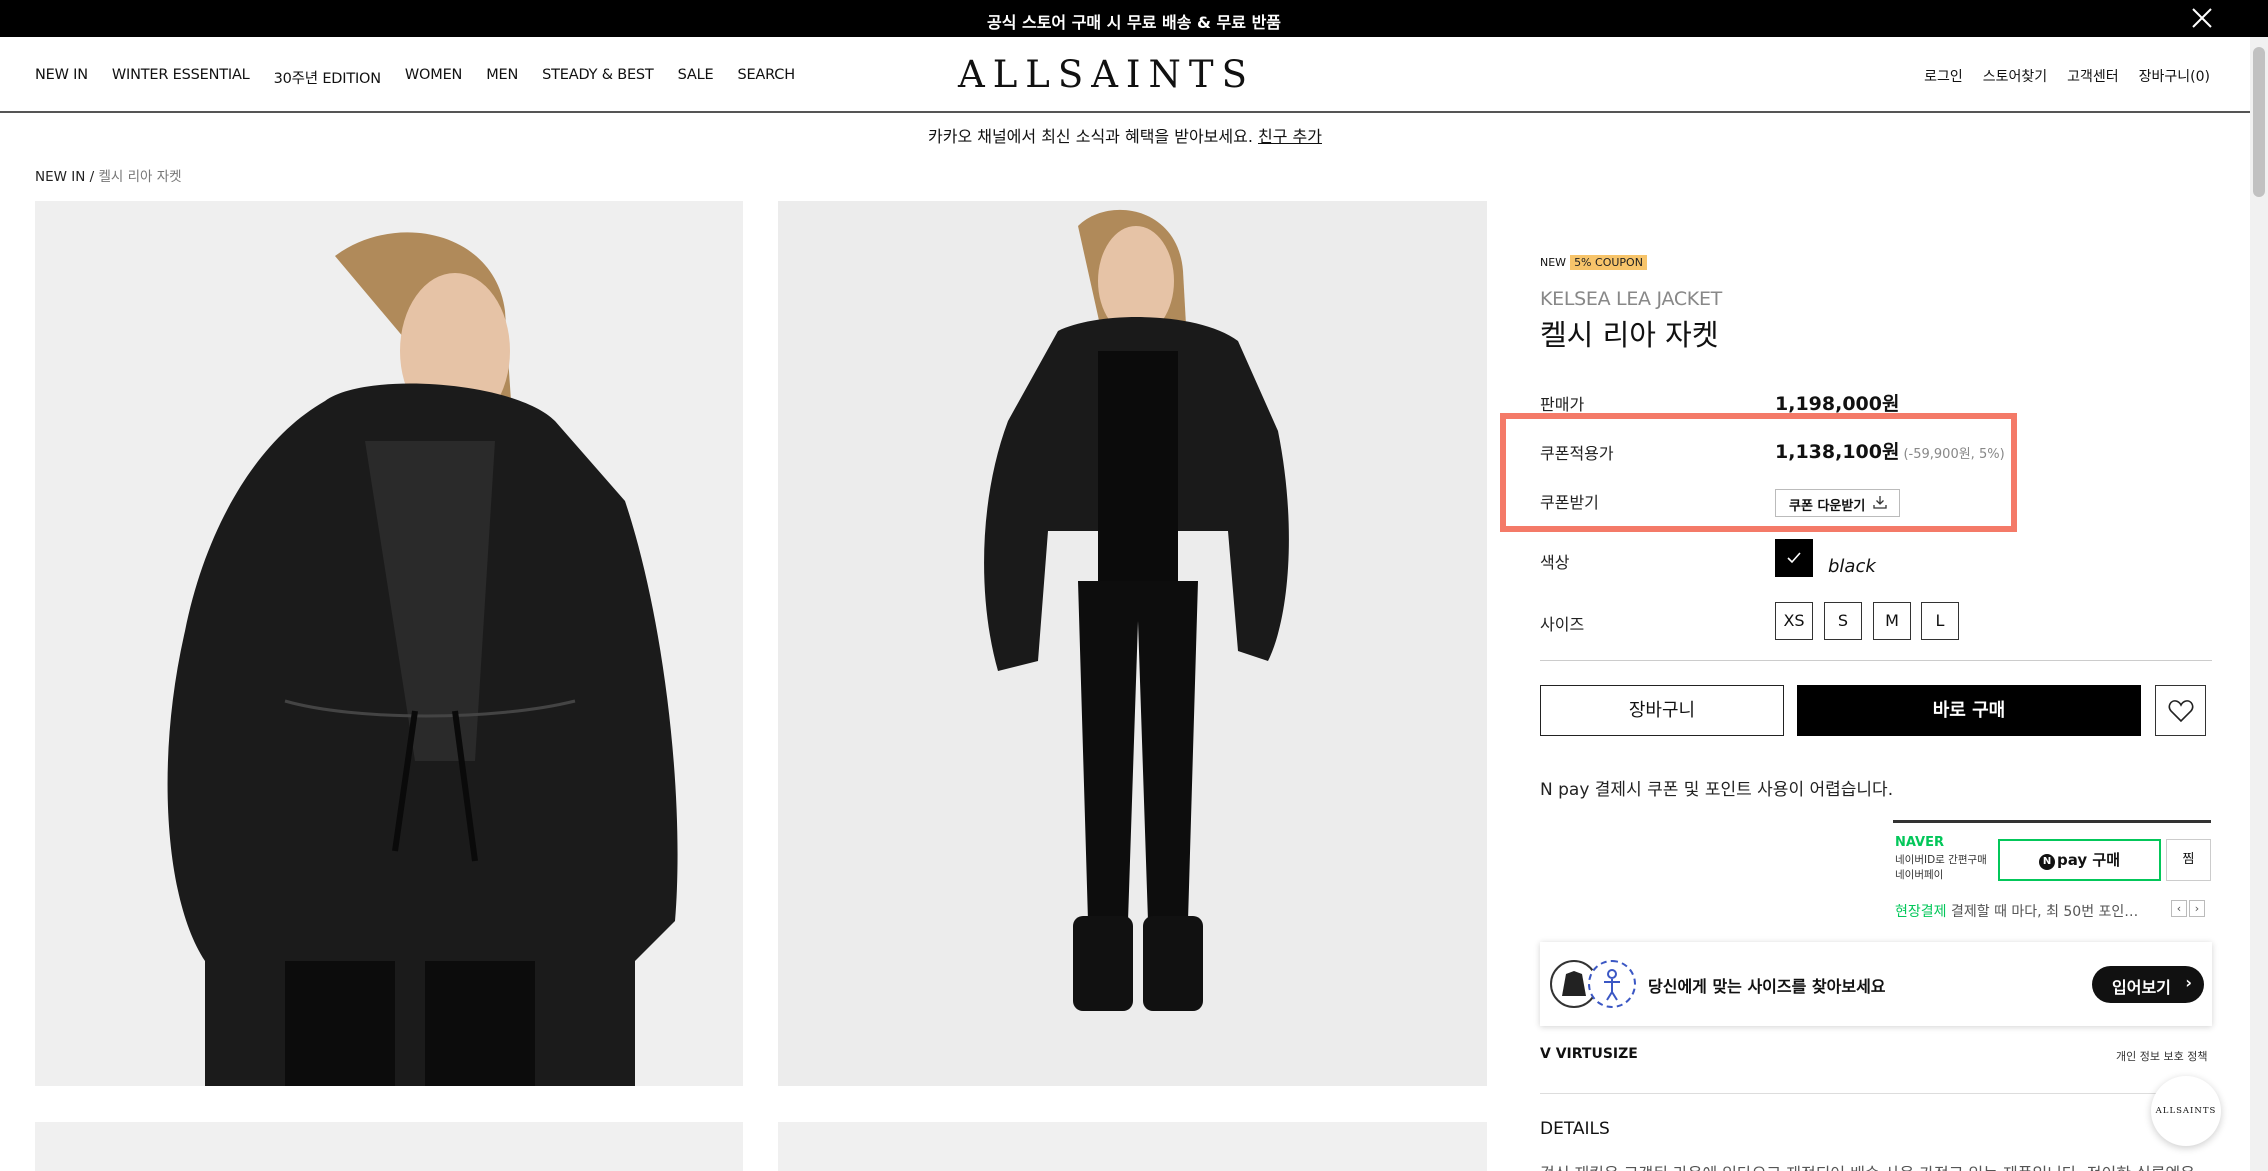 Image resolution: width=2268 pixels, height=1171 pixels. I want to click on buy-now-button: 바로 구매, so click(1969, 710).